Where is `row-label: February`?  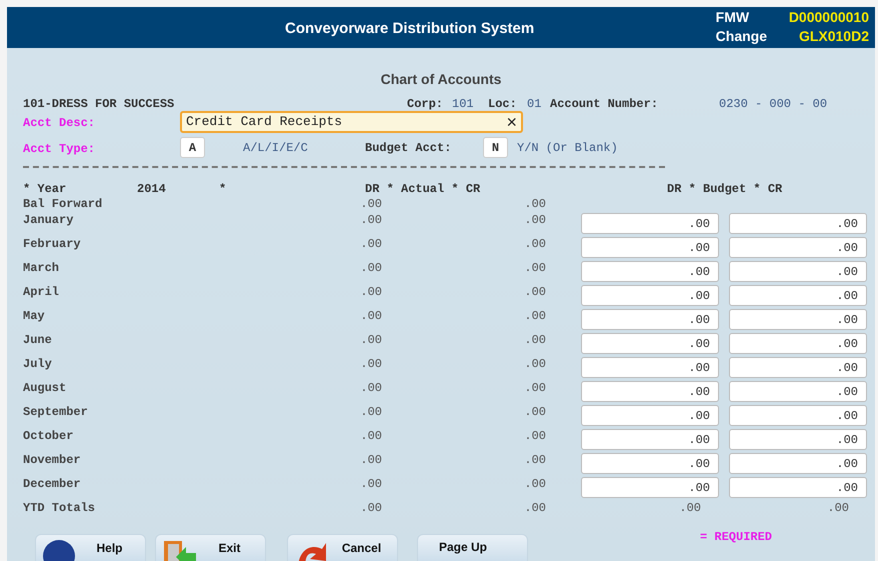 row-label: February is located at coordinates (52, 244).